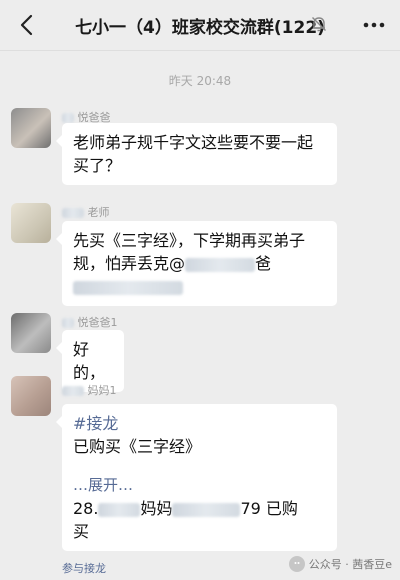 The image size is (400, 580). Describe the element at coordinates (26, 25) in the screenshot. I see `back-arrow-icon` at that location.